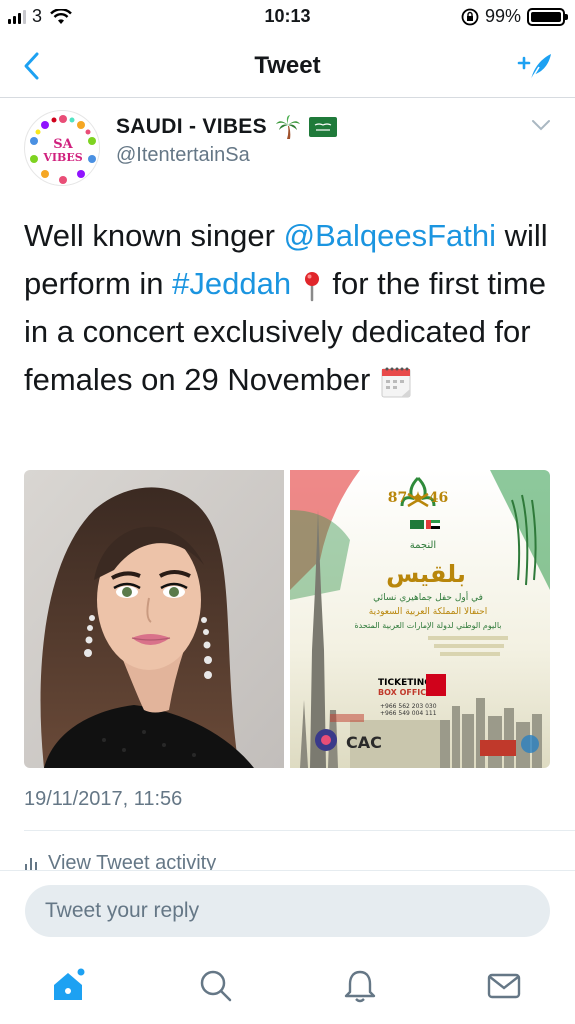 The width and height of the screenshot is (575, 1024). What do you see at coordinates (299, 830) in the screenshot?
I see `divider` at bounding box center [299, 830].